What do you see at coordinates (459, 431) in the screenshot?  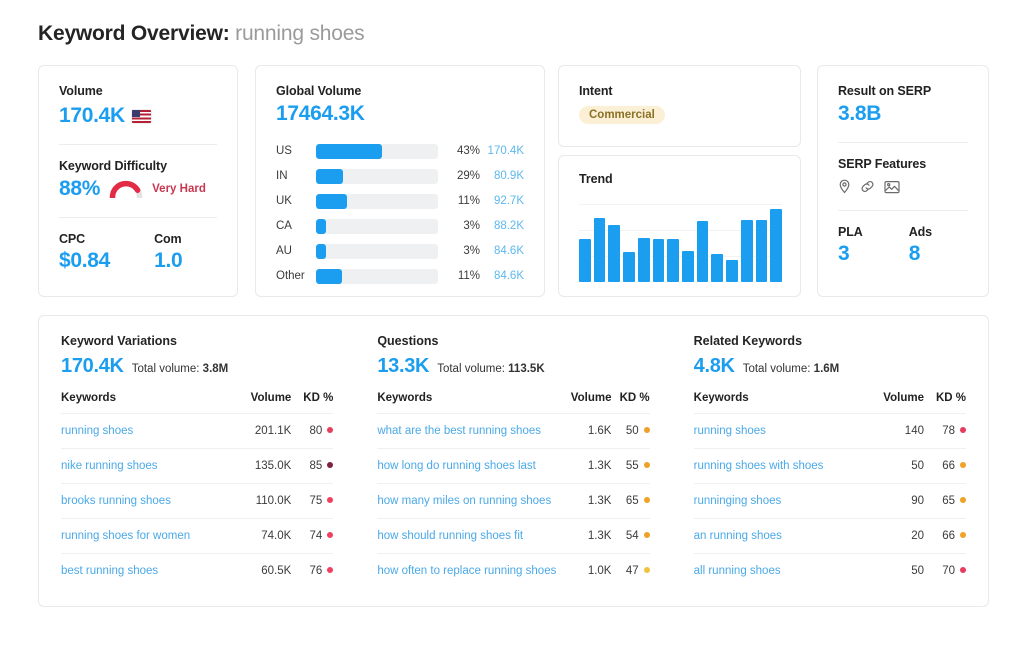 I see `keyword-link: what are the best running shoes` at bounding box center [459, 431].